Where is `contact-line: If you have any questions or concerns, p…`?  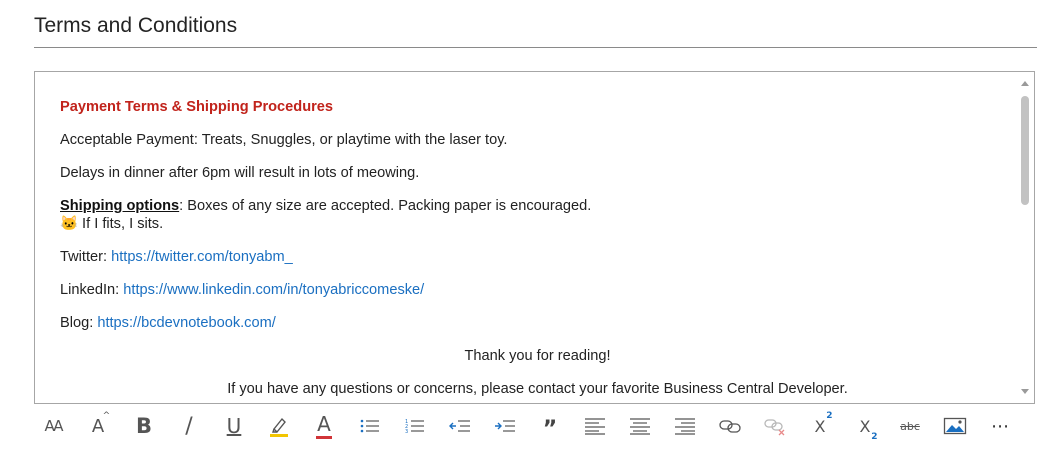
contact-line: If you have any questions or concerns, p… is located at coordinates (537, 389).